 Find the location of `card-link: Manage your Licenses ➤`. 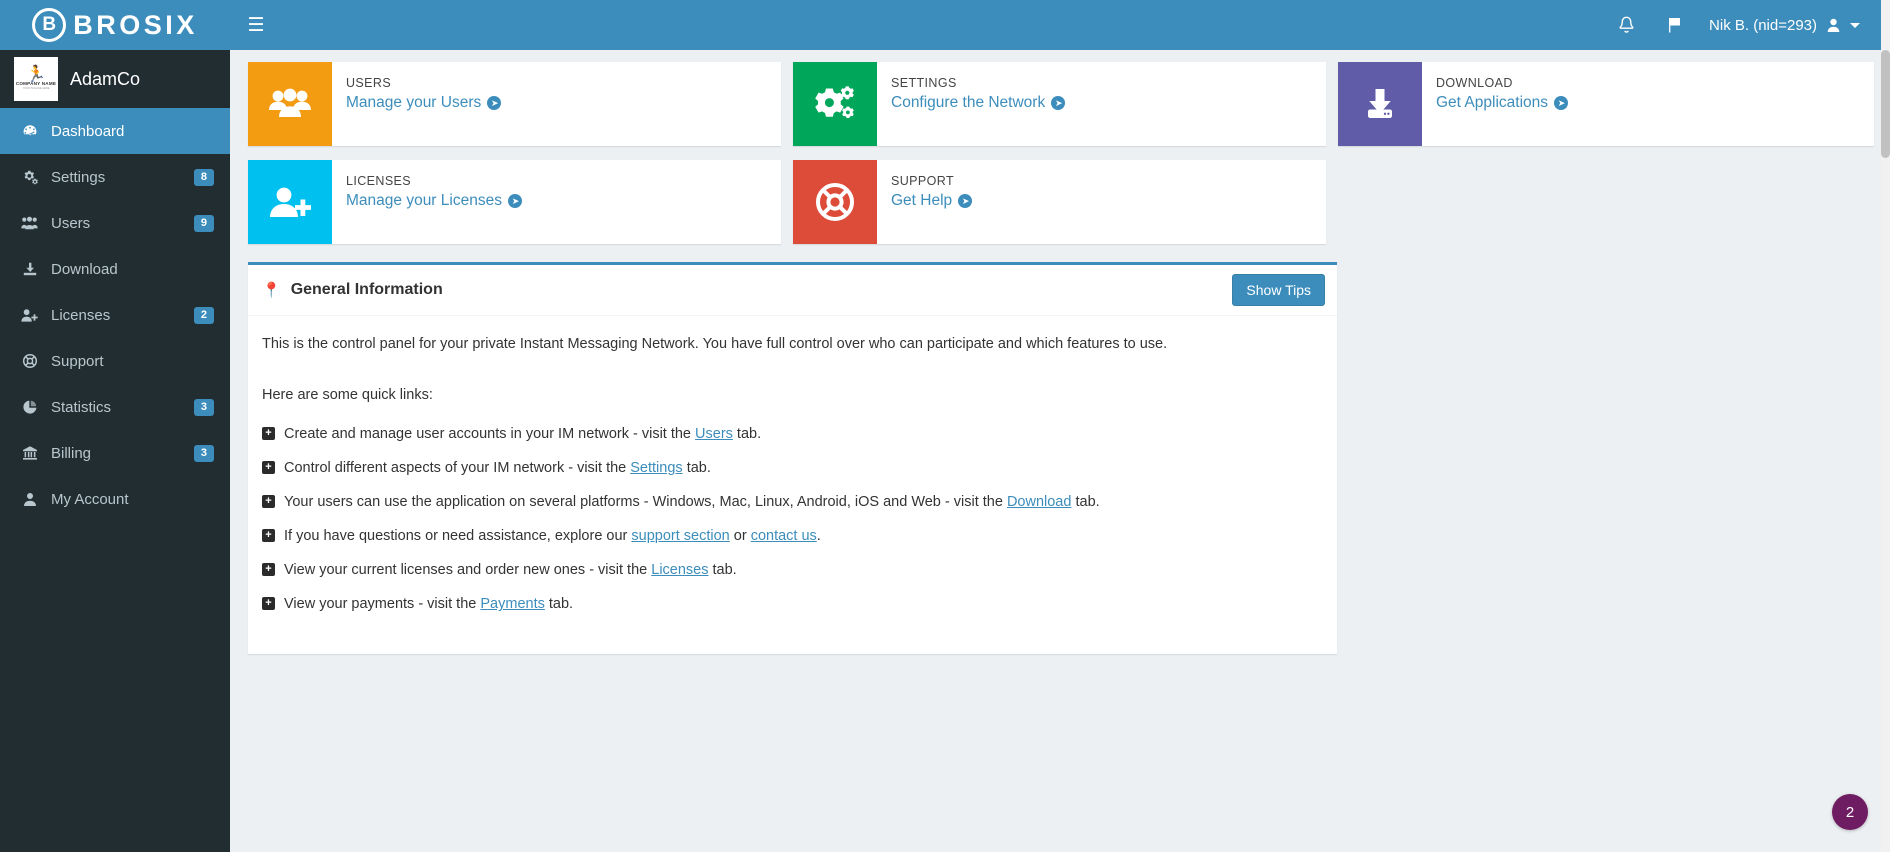

card-link: Manage your Licenses ➤ is located at coordinates (434, 201).